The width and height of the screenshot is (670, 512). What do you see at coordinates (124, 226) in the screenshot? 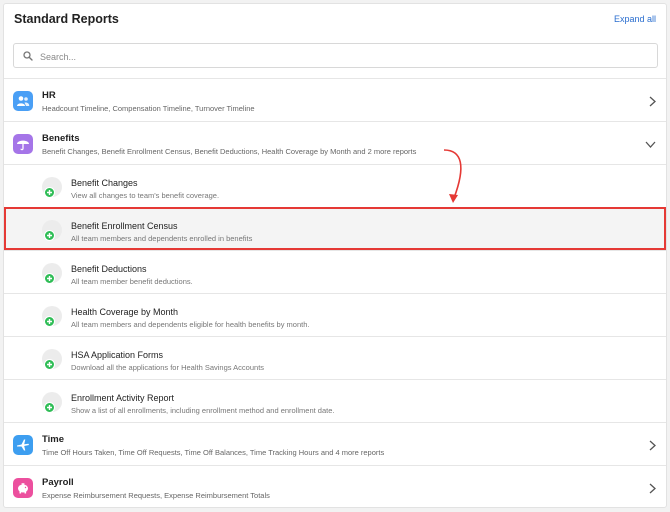
I see `report-title: Benefit Enrollment Census` at bounding box center [124, 226].